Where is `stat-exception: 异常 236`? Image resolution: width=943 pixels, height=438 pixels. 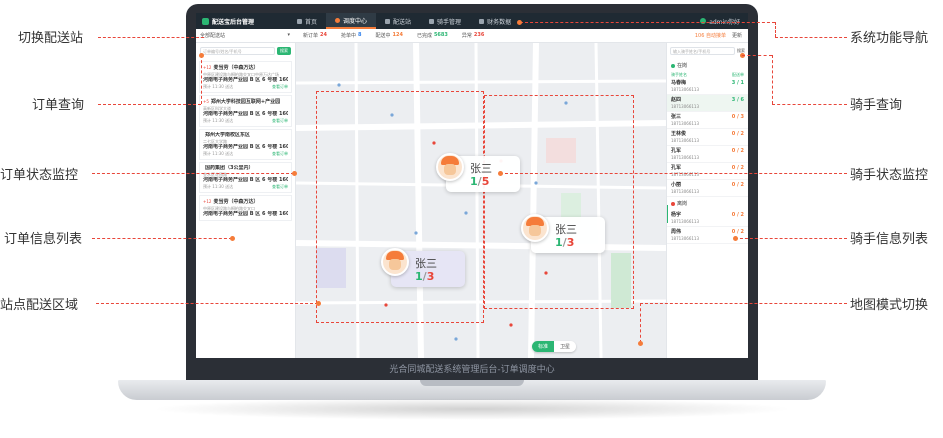 stat-exception: 异常 236 is located at coordinates (473, 35).